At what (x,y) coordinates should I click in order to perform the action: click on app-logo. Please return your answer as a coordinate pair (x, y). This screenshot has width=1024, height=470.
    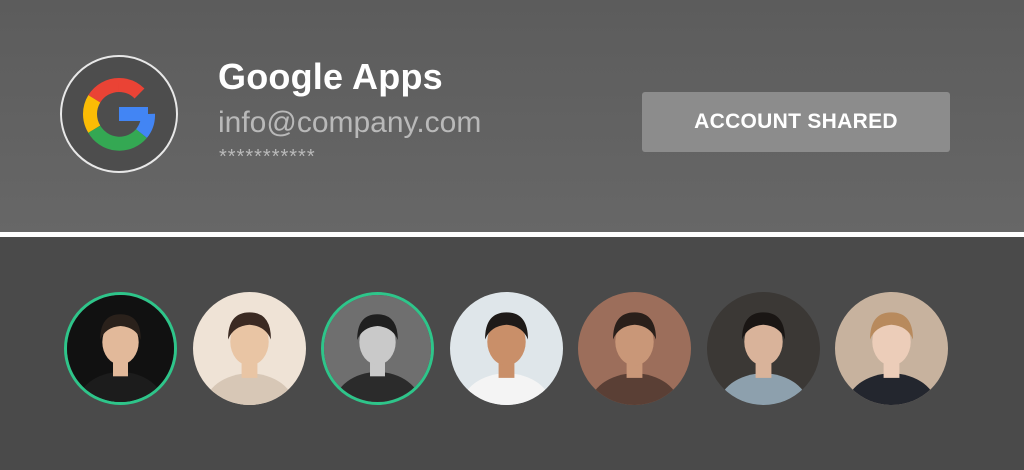
    Looking at the image, I should click on (119, 114).